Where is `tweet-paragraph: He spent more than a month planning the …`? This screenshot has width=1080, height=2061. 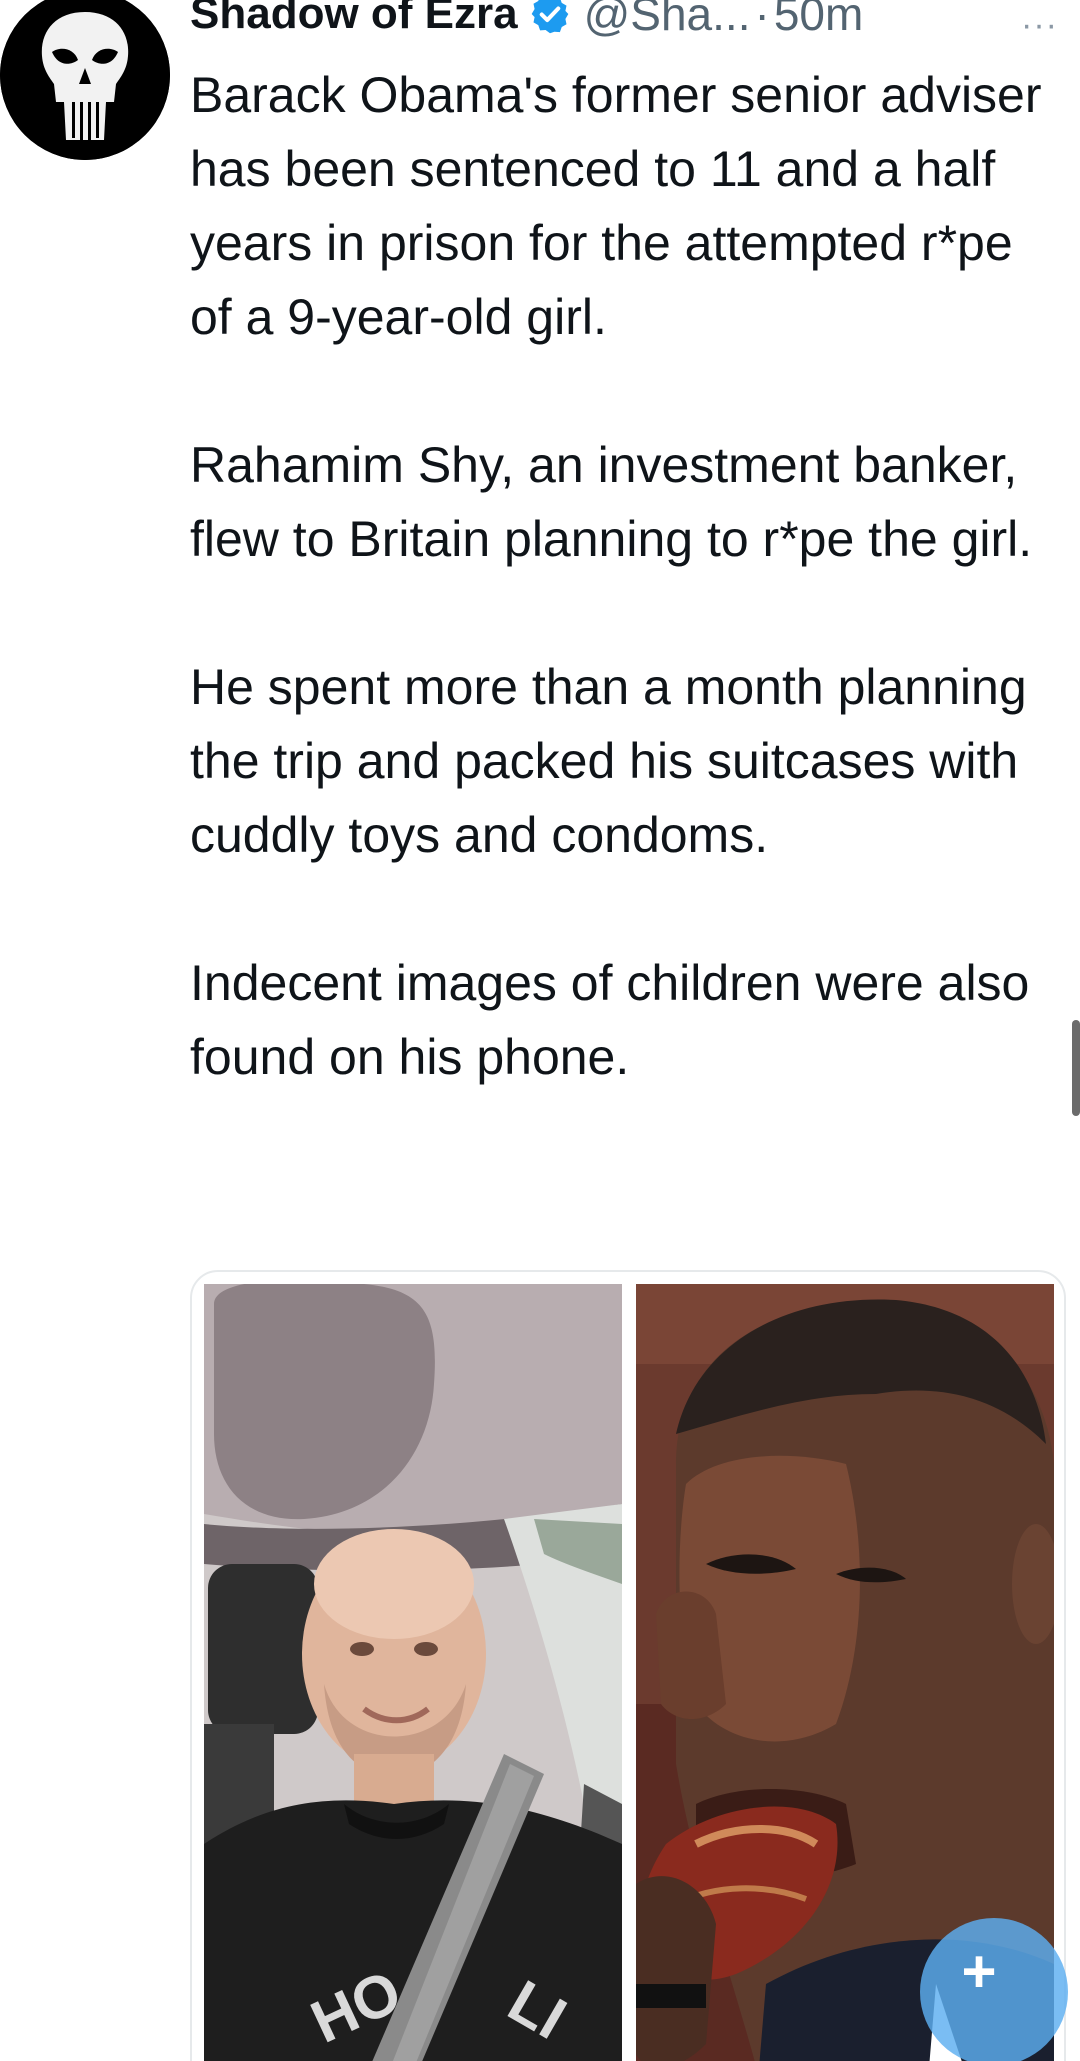
tweet-paragraph: He spent more than a month planning the … is located at coordinates (608, 761).